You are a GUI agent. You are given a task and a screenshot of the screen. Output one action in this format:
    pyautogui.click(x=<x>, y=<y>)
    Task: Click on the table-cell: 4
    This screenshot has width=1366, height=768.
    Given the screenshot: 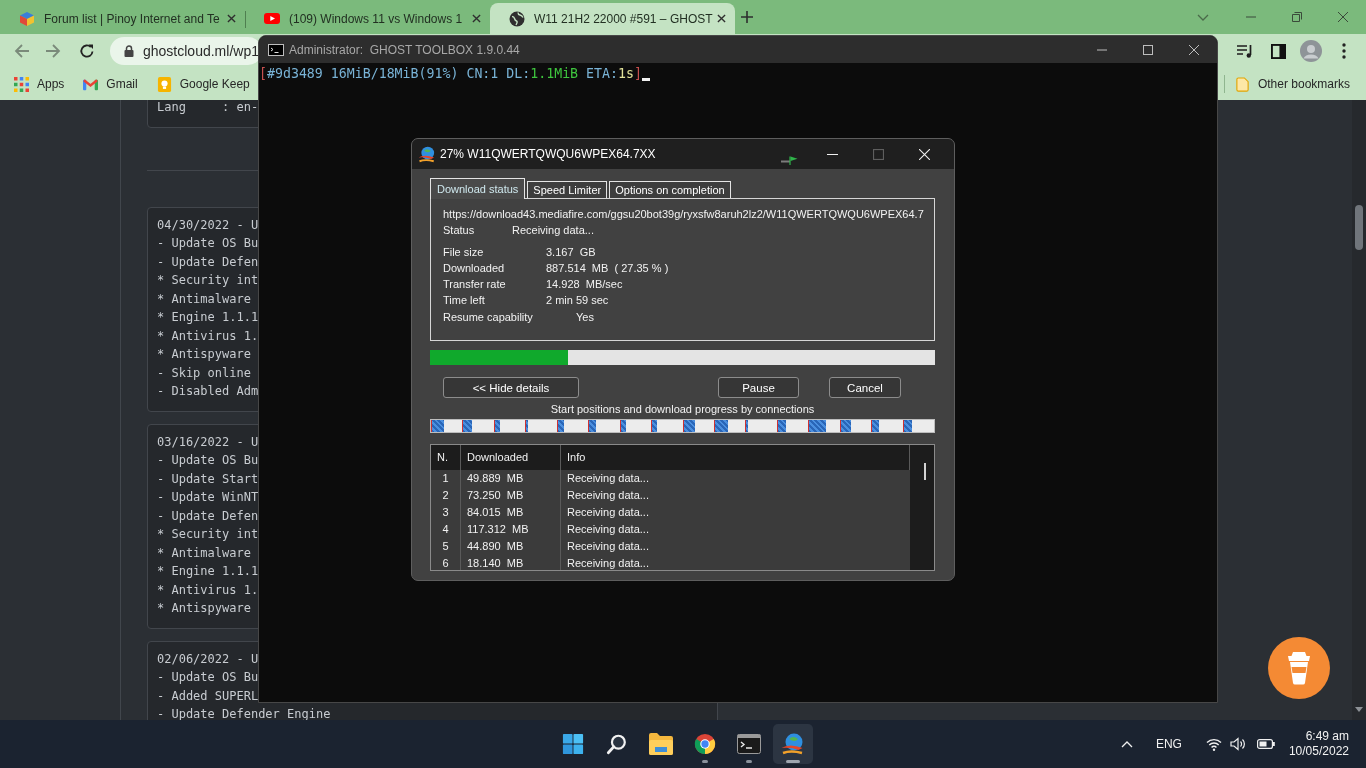 What is the action you would take?
    pyautogui.click(x=446, y=529)
    